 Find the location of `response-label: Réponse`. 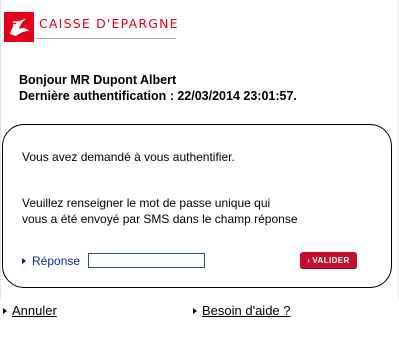

response-label: Réponse is located at coordinates (56, 260).